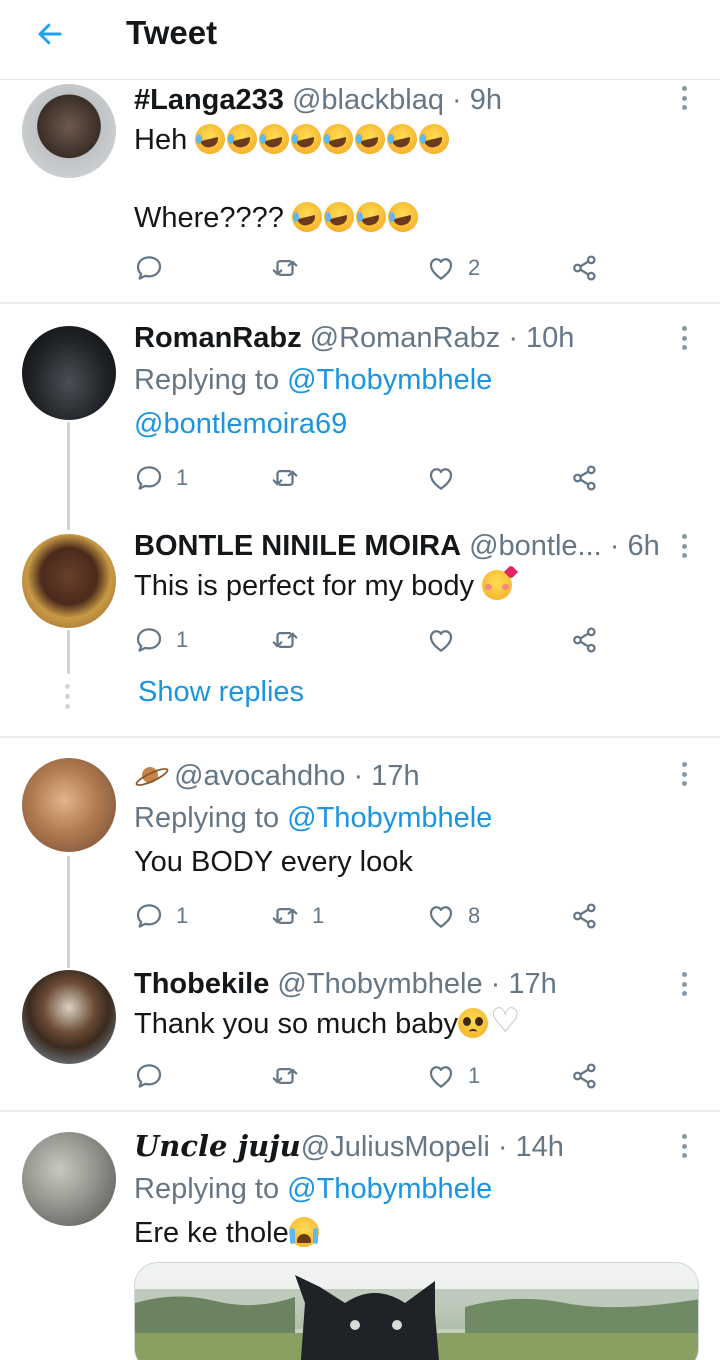  Describe the element at coordinates (211, 1233) in the screenshot. I see `tweet-text: Ere ke thole` at that location.